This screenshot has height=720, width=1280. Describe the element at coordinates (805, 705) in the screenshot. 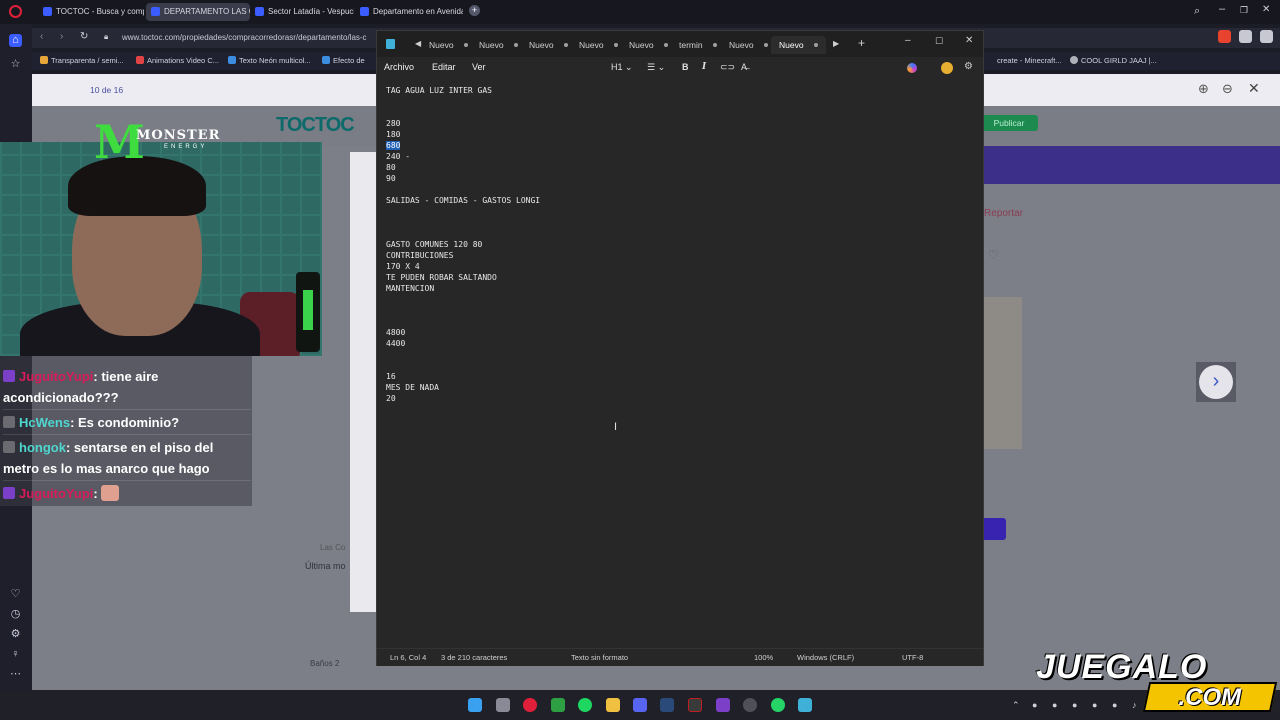

I see `notepad-taskbar-icon` at that location.